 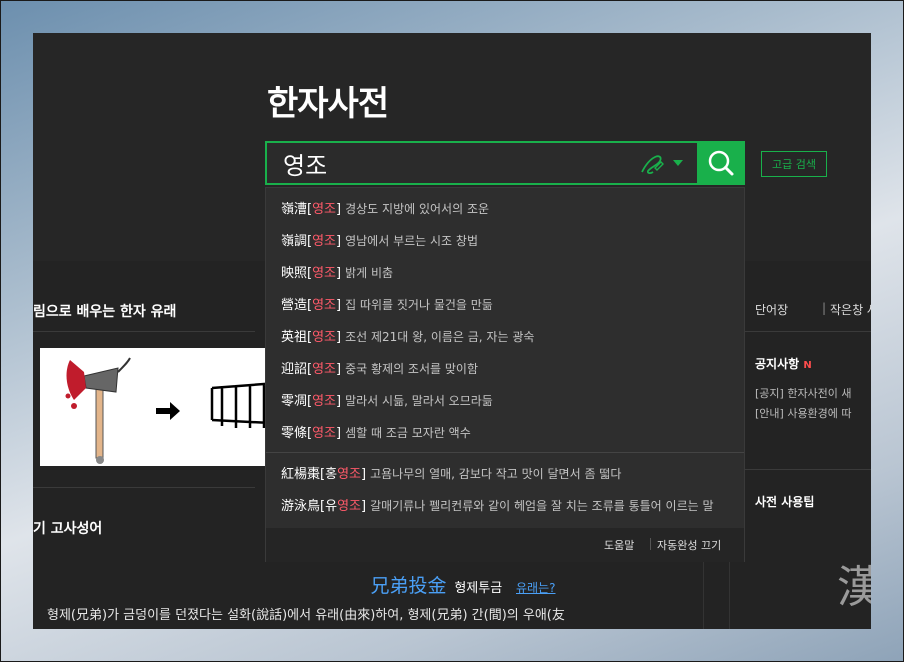 What do you see at coordinates (505, 545) in the screenshot?
I see `dropdown-footer: 도움말 자동완성 끄기` at bounding box center [505, 545].